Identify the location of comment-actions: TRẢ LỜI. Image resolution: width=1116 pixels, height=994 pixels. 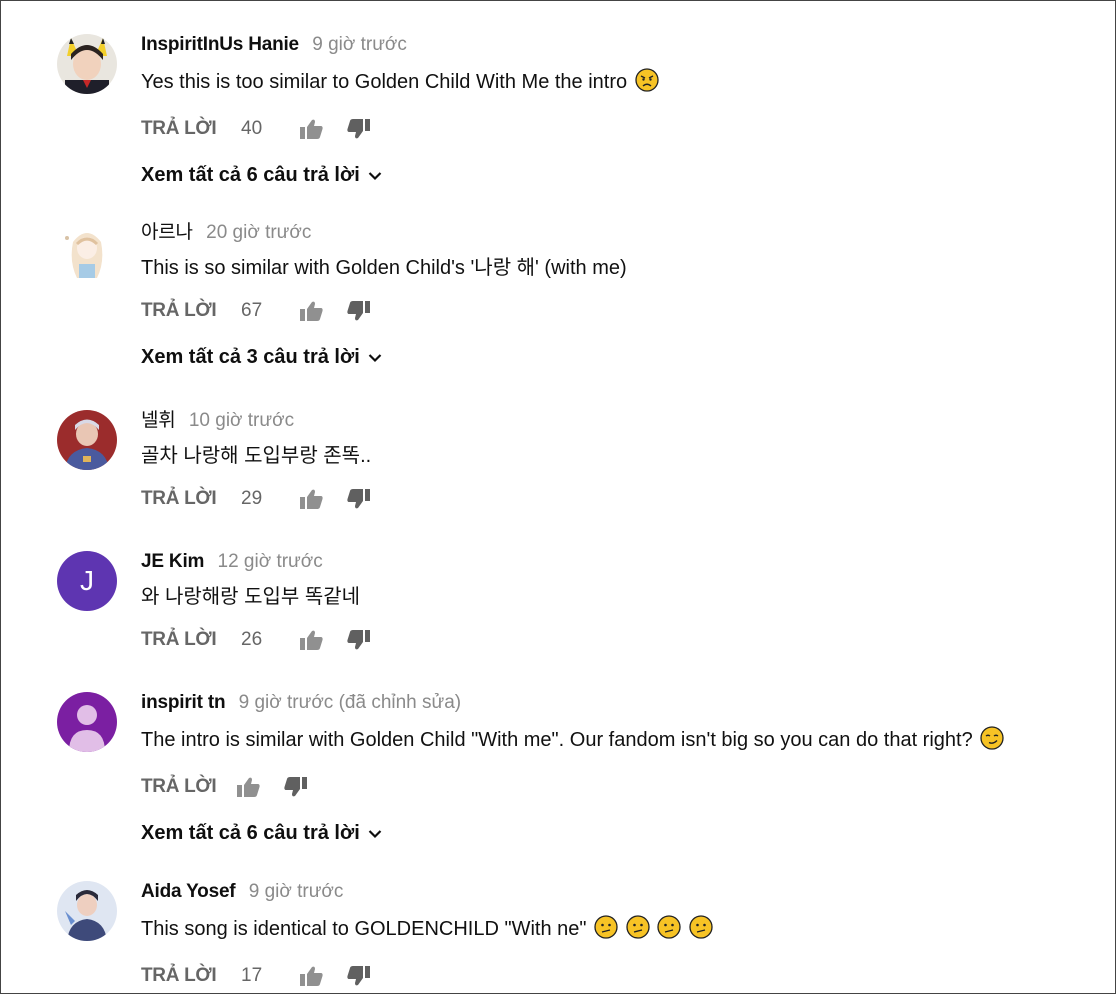
(628, 787).